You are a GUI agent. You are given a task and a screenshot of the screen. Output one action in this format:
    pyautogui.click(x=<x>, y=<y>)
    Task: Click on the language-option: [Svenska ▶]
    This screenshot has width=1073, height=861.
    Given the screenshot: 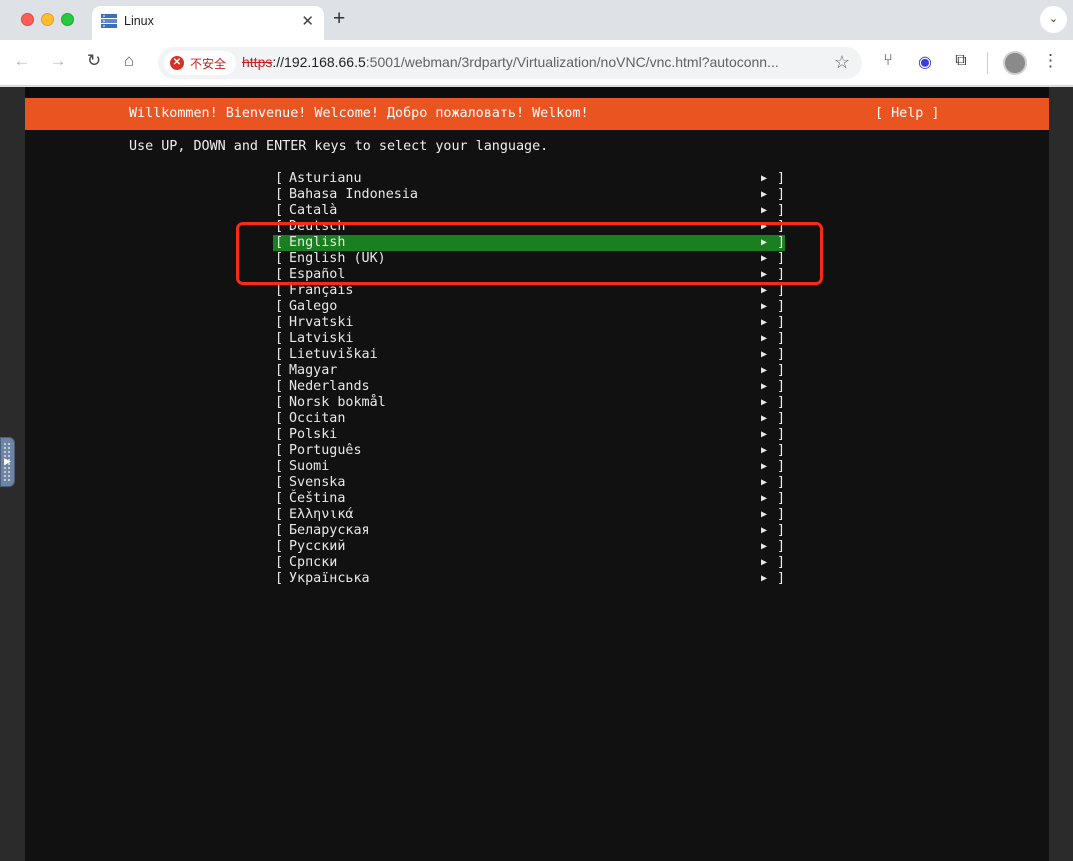 What is the action you would take?
    pyautogui.click(x=529, y=483)
    